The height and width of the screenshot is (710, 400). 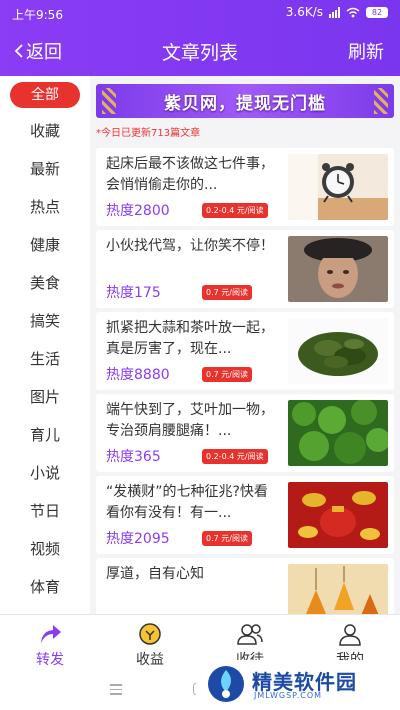 I want to click on heat-count: 热度175, so click(x=133, y=293).